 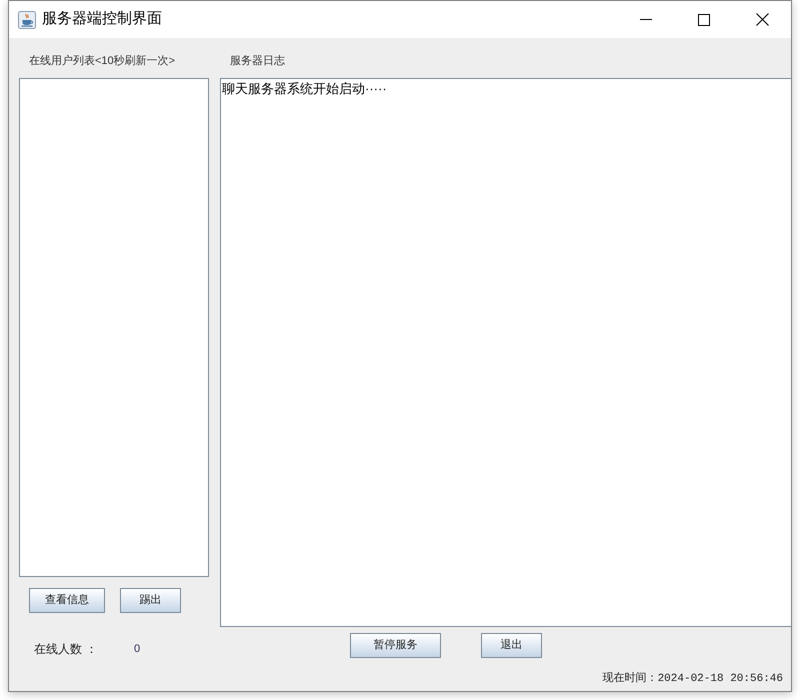 I want to click on kick-button: 踢出, so click(x=150, y=600).